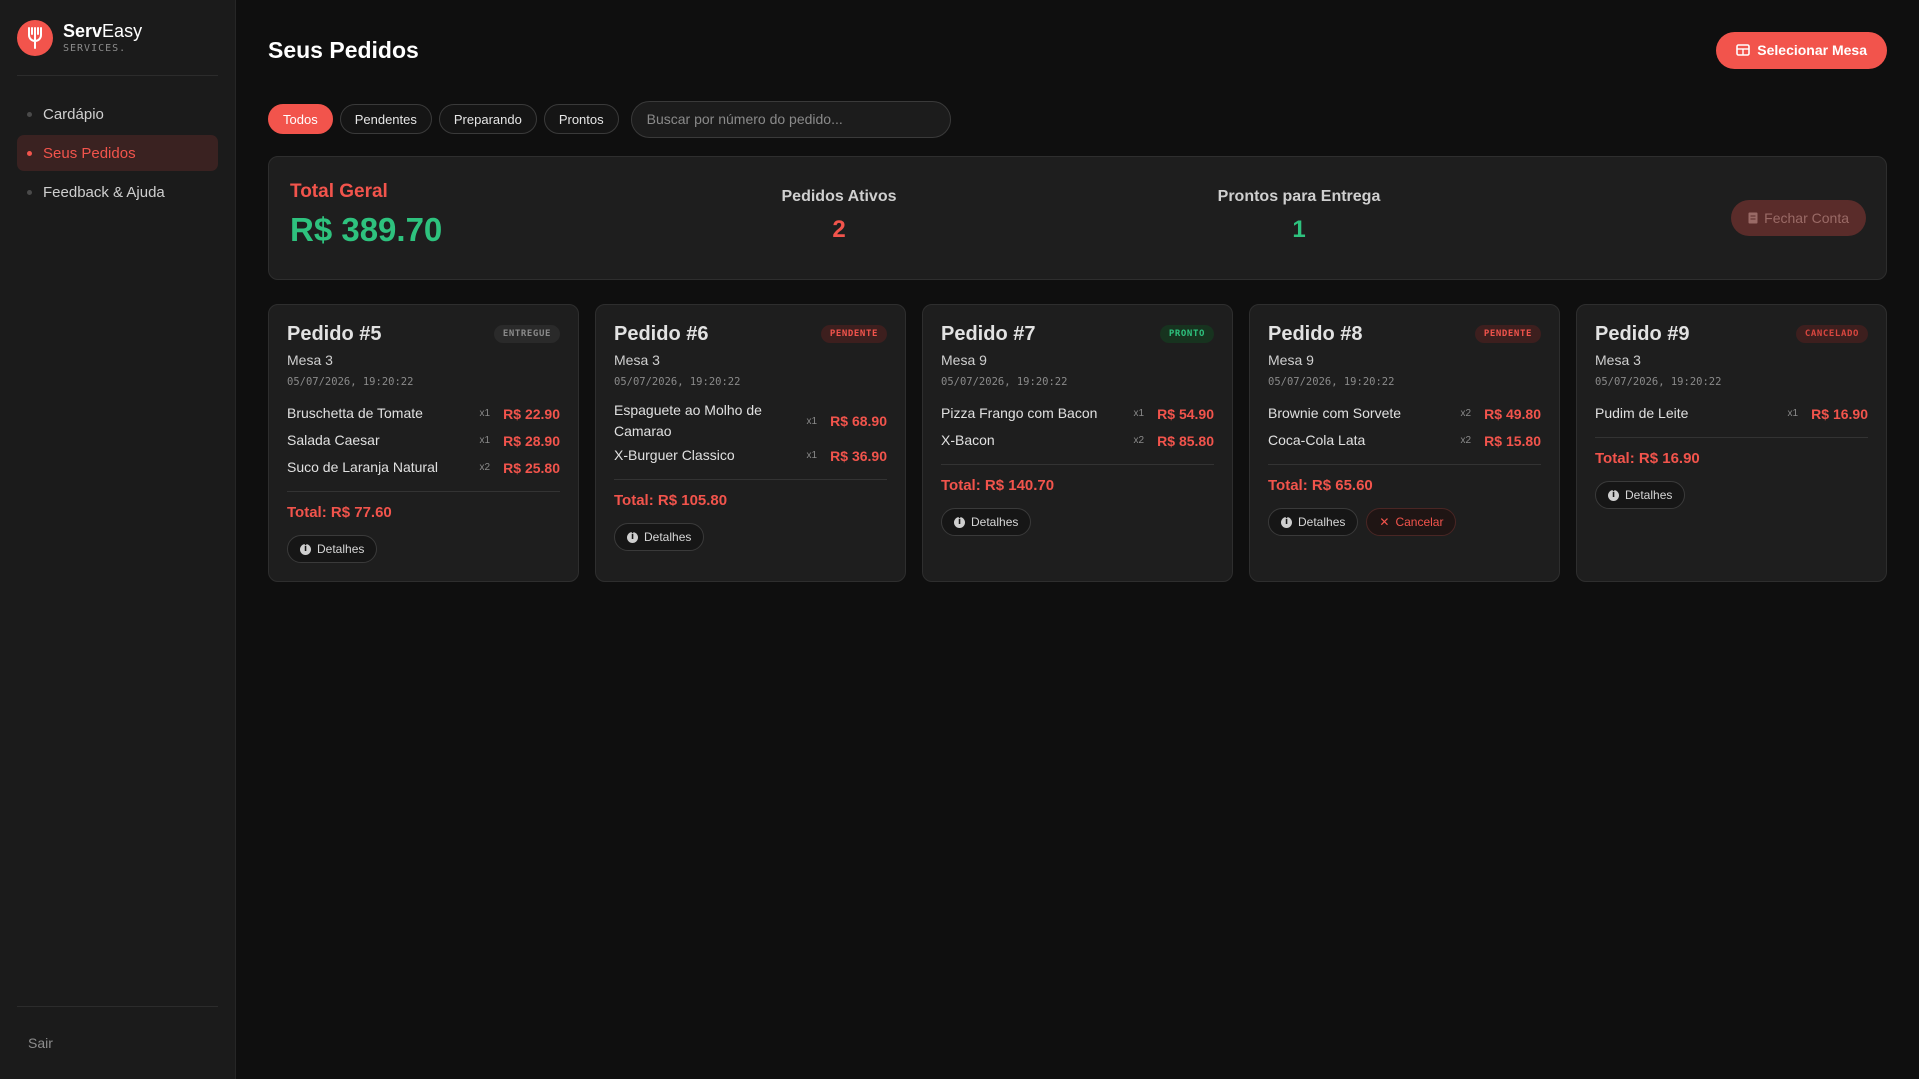 The image size is (1919, 1079). What do you see at coordinates (1299, 229) in the screenshot?
I see `ready-orders-value: 1` at bounding box center [1299, 229].